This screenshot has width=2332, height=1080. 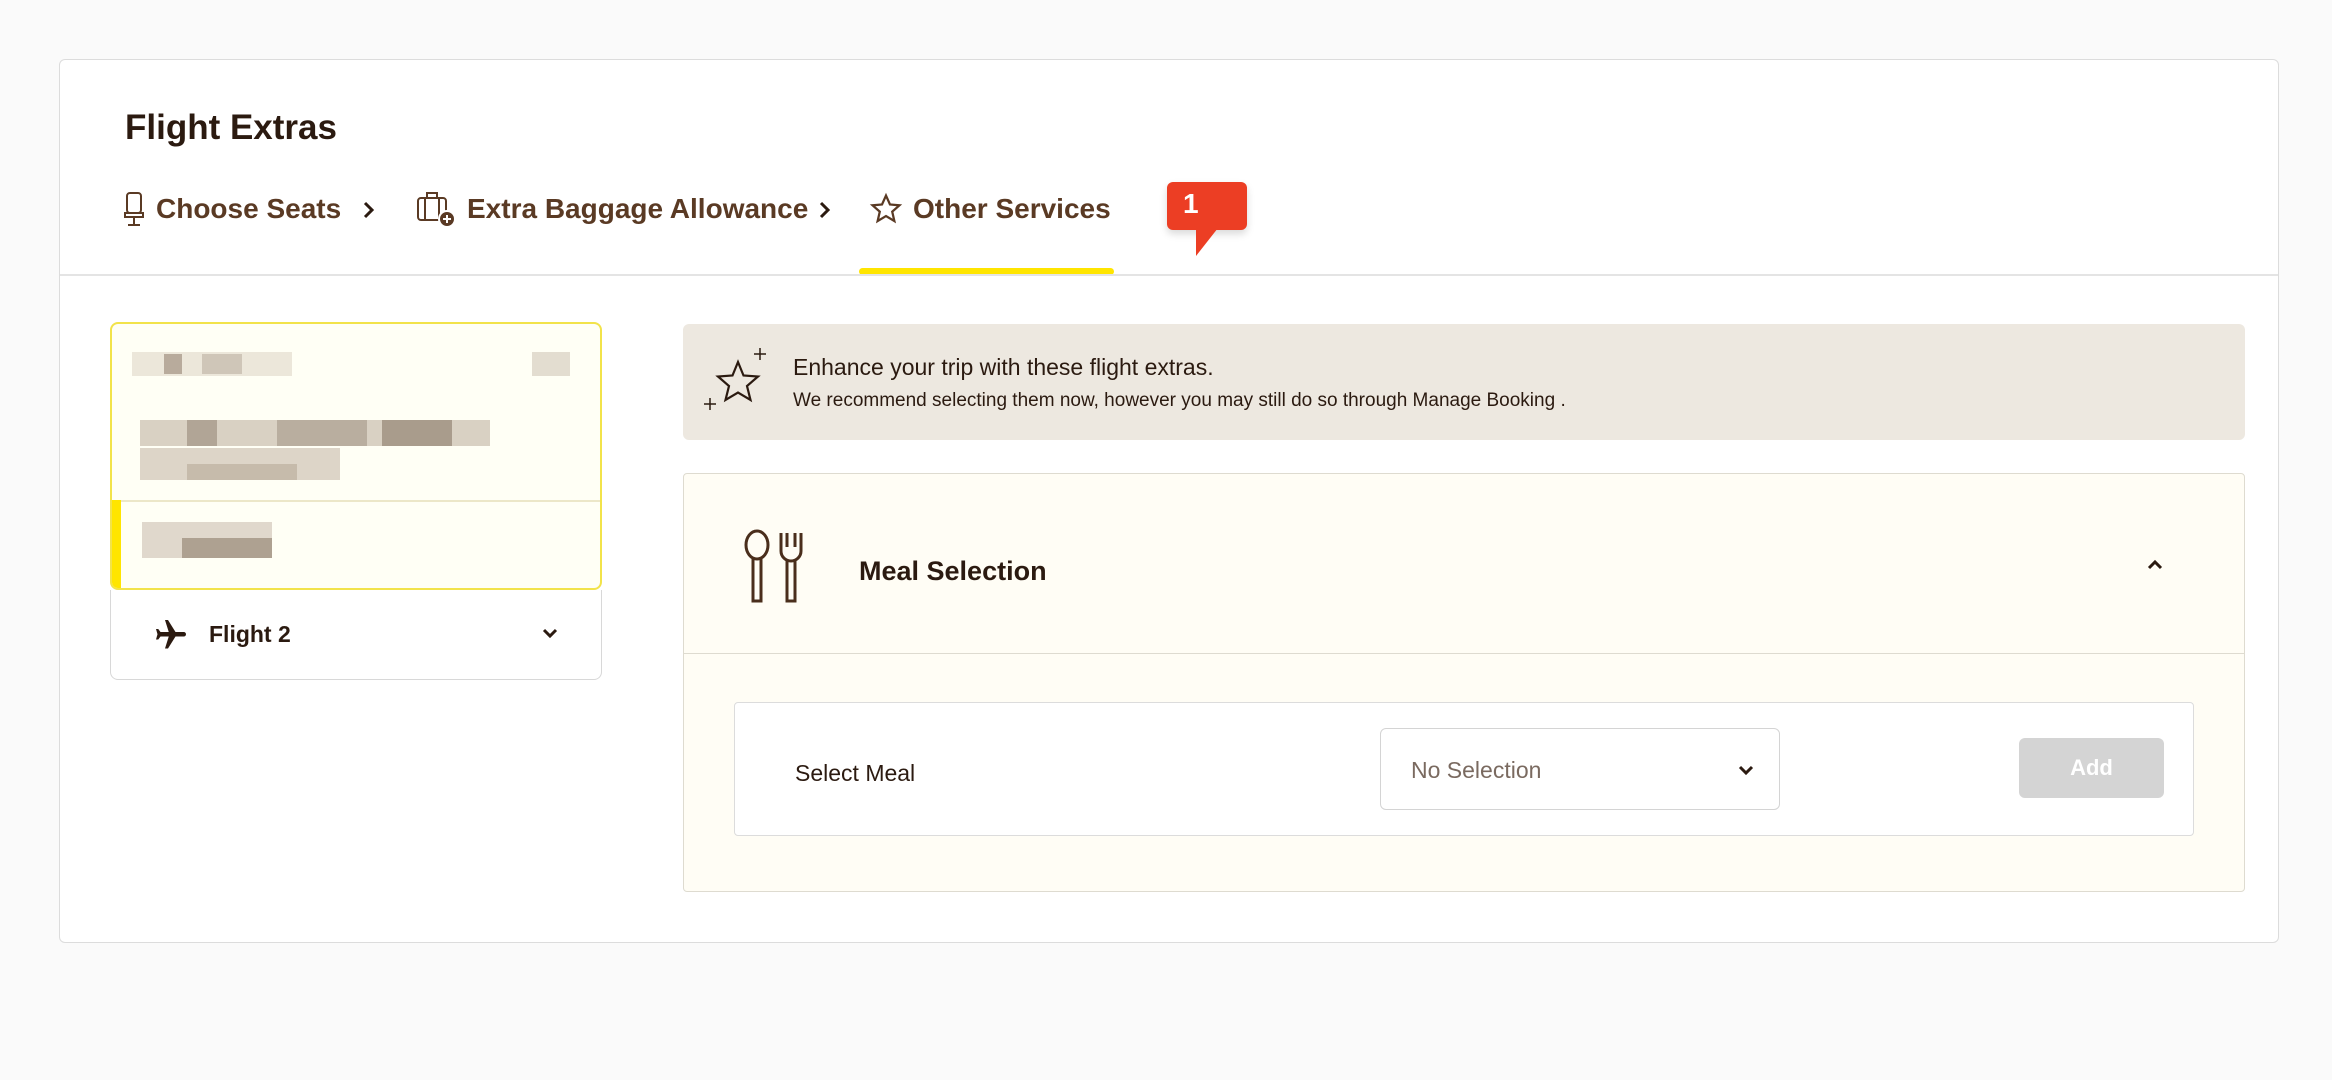 I want to click on tab-choose-seats: Choose Seats, so click(x=231, y=209).